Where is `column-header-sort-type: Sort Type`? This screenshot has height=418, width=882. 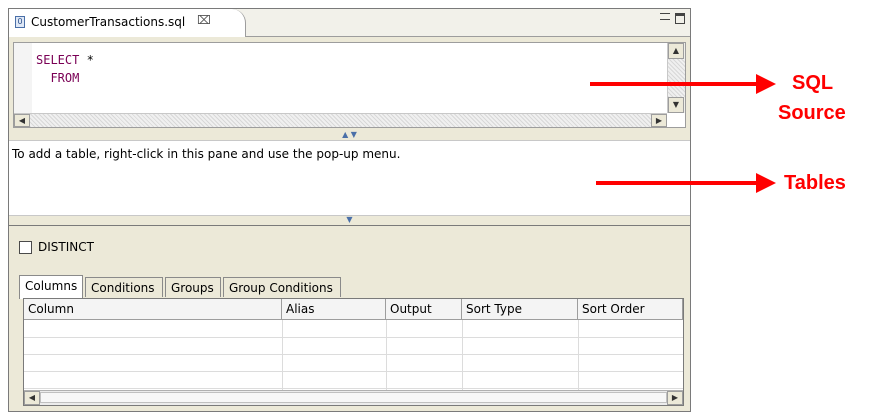 column-header-sort-type: Sort Type is located at coordinates (520, 309).